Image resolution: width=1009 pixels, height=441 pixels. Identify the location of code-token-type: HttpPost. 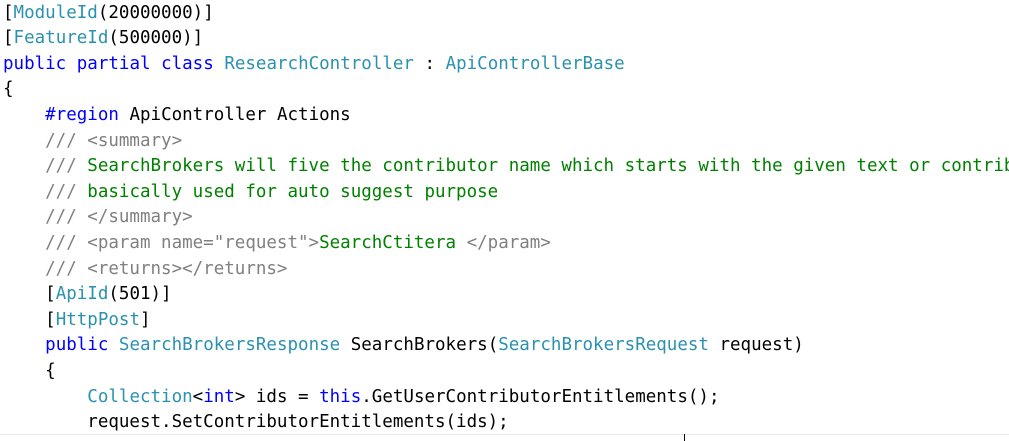
(97, 319).